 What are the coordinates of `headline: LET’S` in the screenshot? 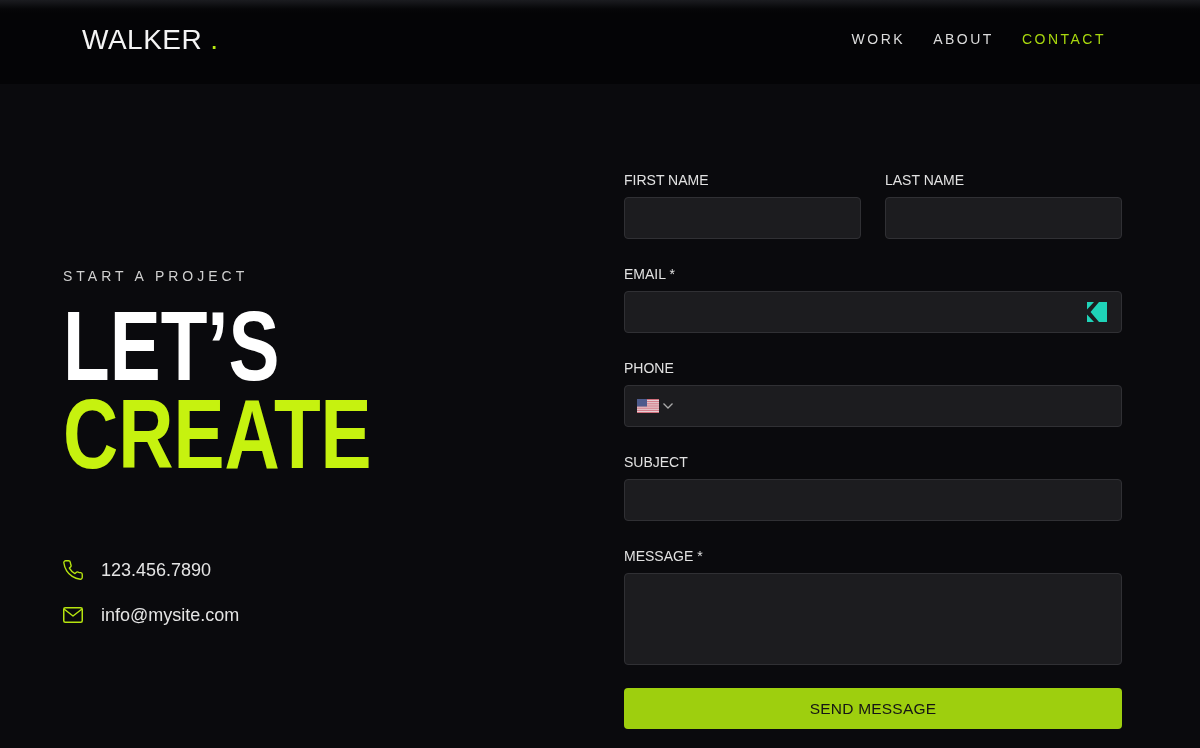 It's located at (171, 346).